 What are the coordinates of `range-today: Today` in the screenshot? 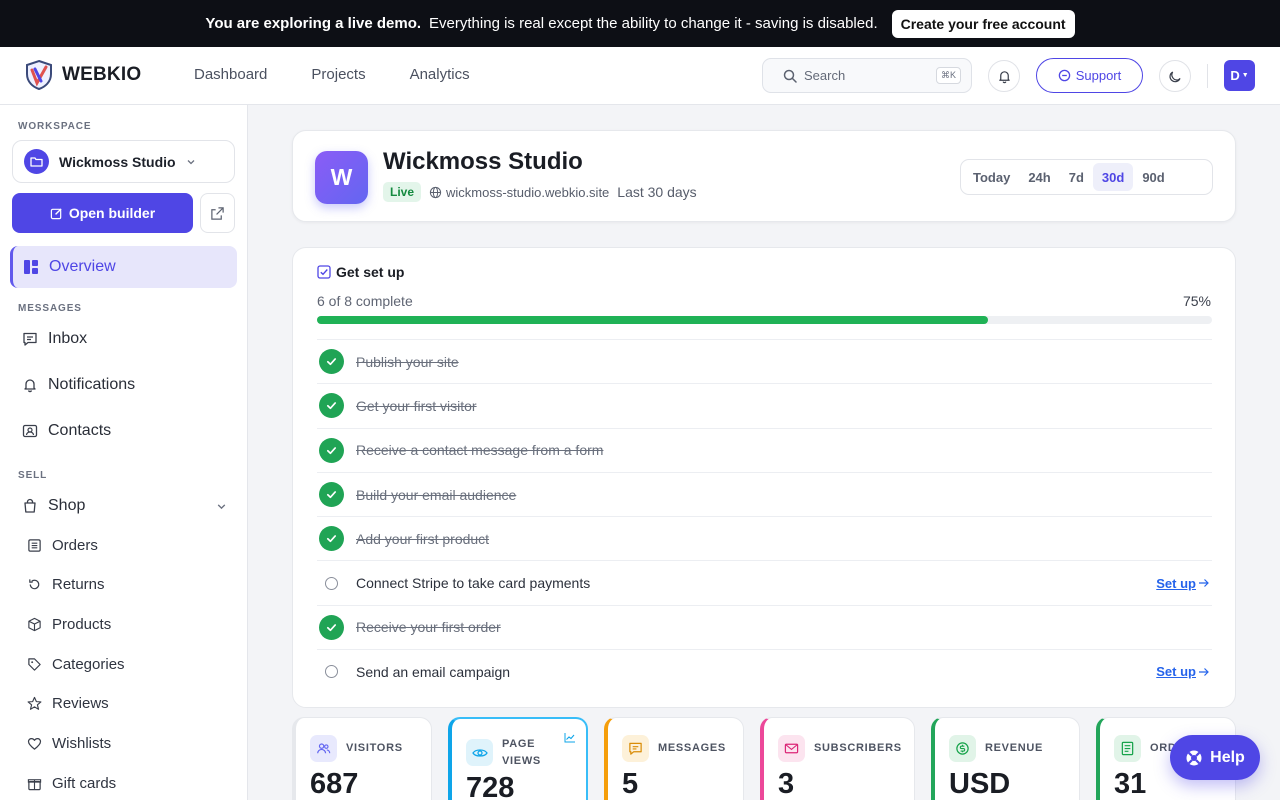 It's located at (991, 177).